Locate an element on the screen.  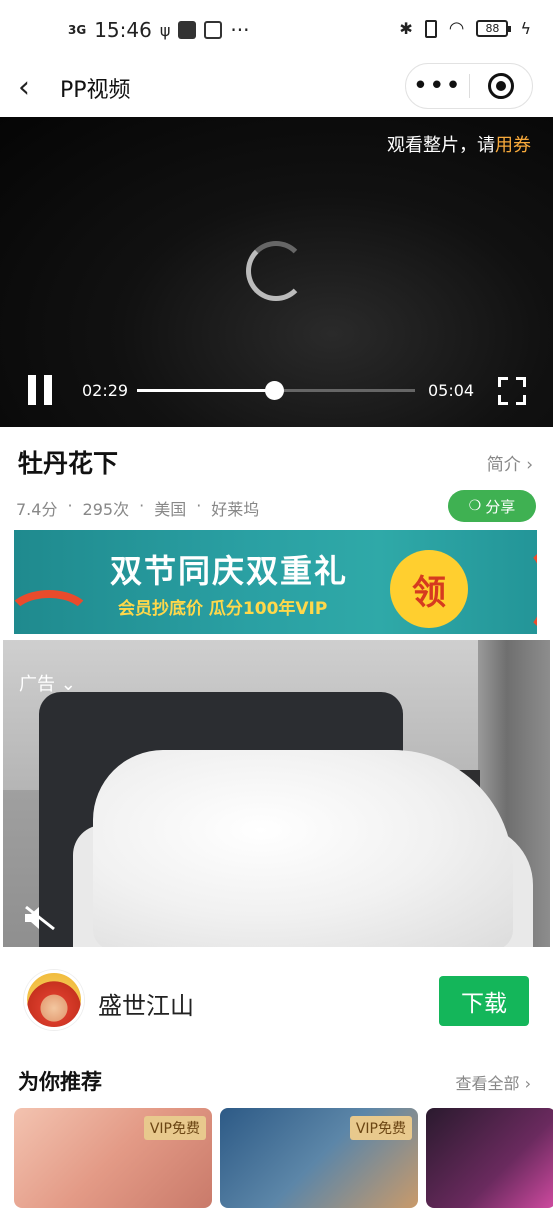
recommend-card is located at coordinates (489, 1158).